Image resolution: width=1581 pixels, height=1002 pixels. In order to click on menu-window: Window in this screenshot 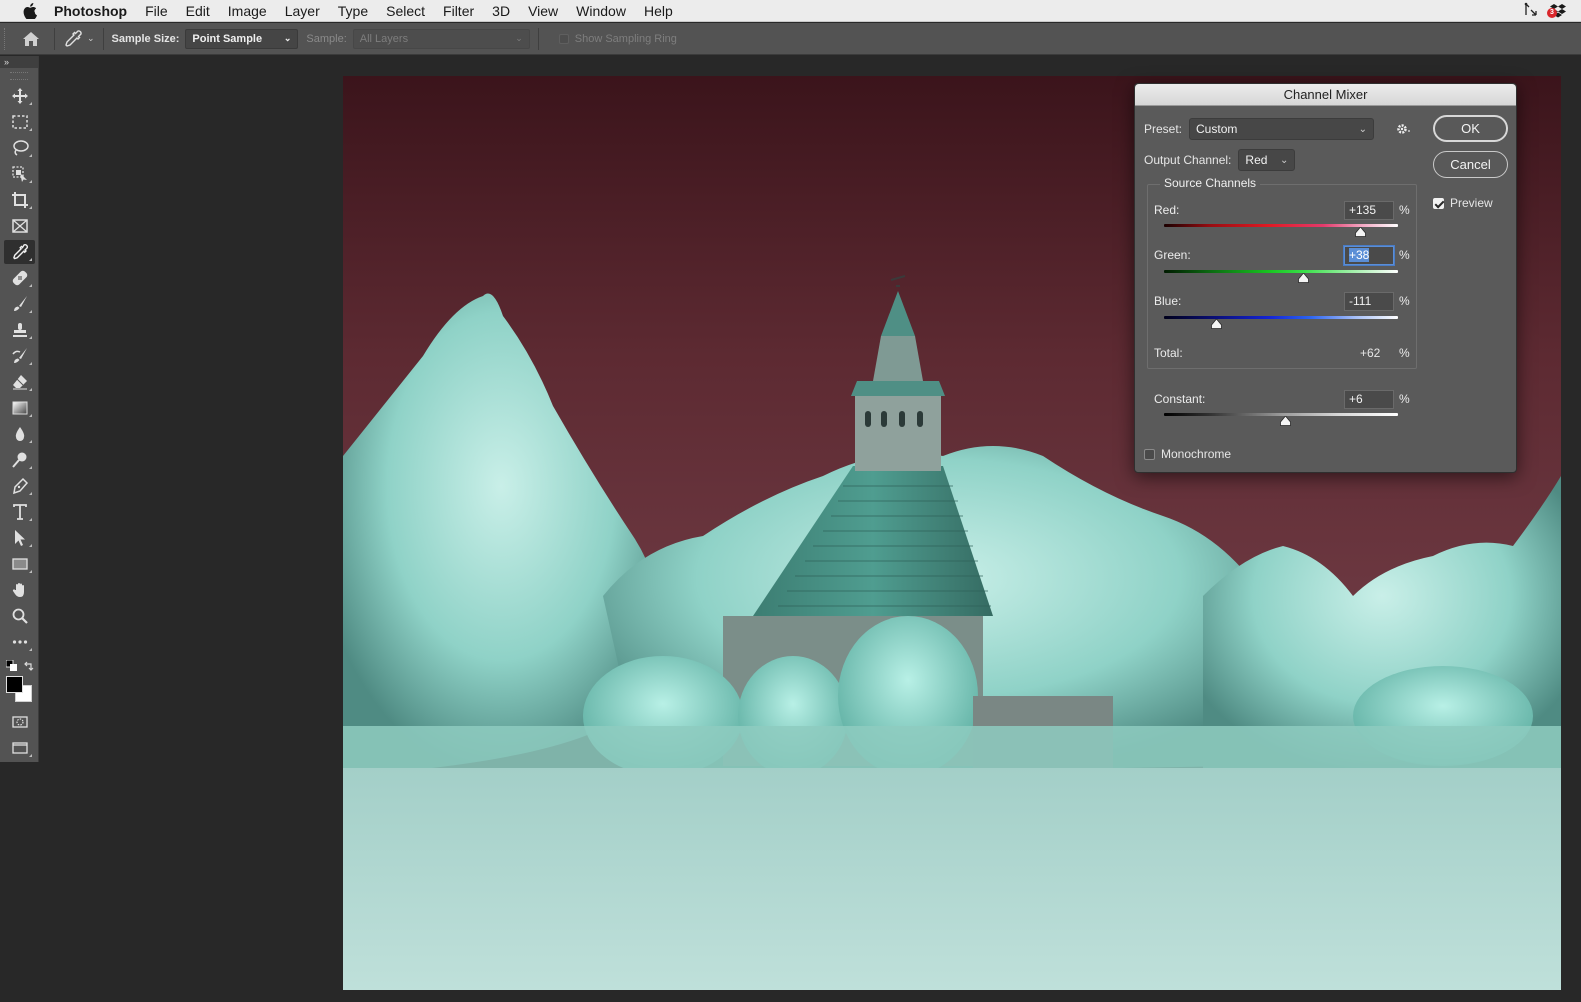, I will do `click(601, 11)`.